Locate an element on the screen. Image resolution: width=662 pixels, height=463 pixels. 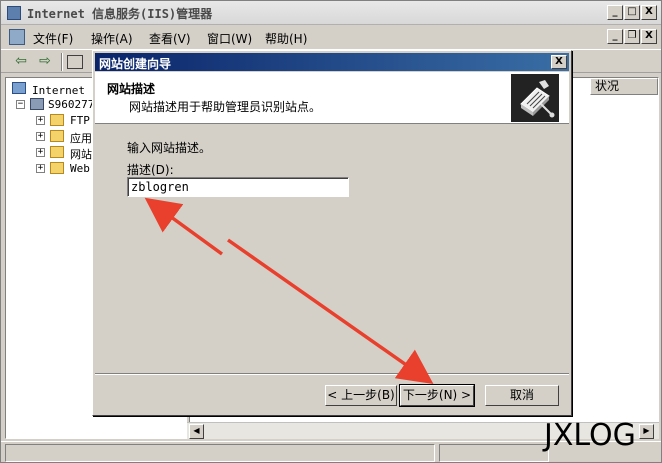
wizard-prompt: 输入网站描述。 is located at coordinates (169, 148).